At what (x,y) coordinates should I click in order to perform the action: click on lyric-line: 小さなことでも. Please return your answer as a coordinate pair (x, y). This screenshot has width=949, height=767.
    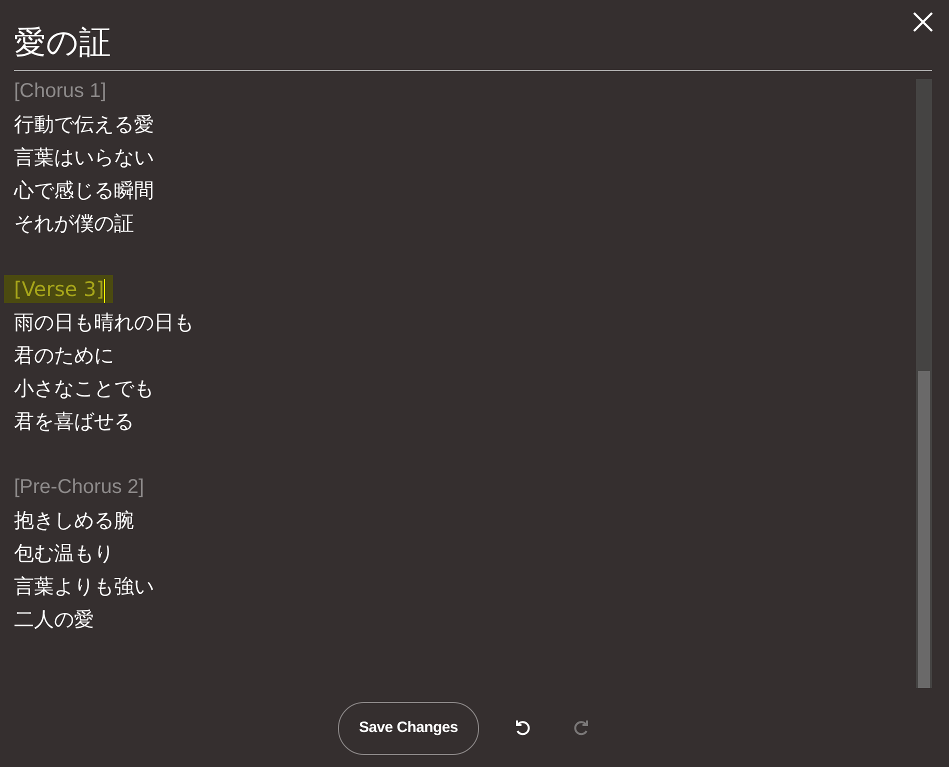
    Looking at the image, I should click on (84, 388).